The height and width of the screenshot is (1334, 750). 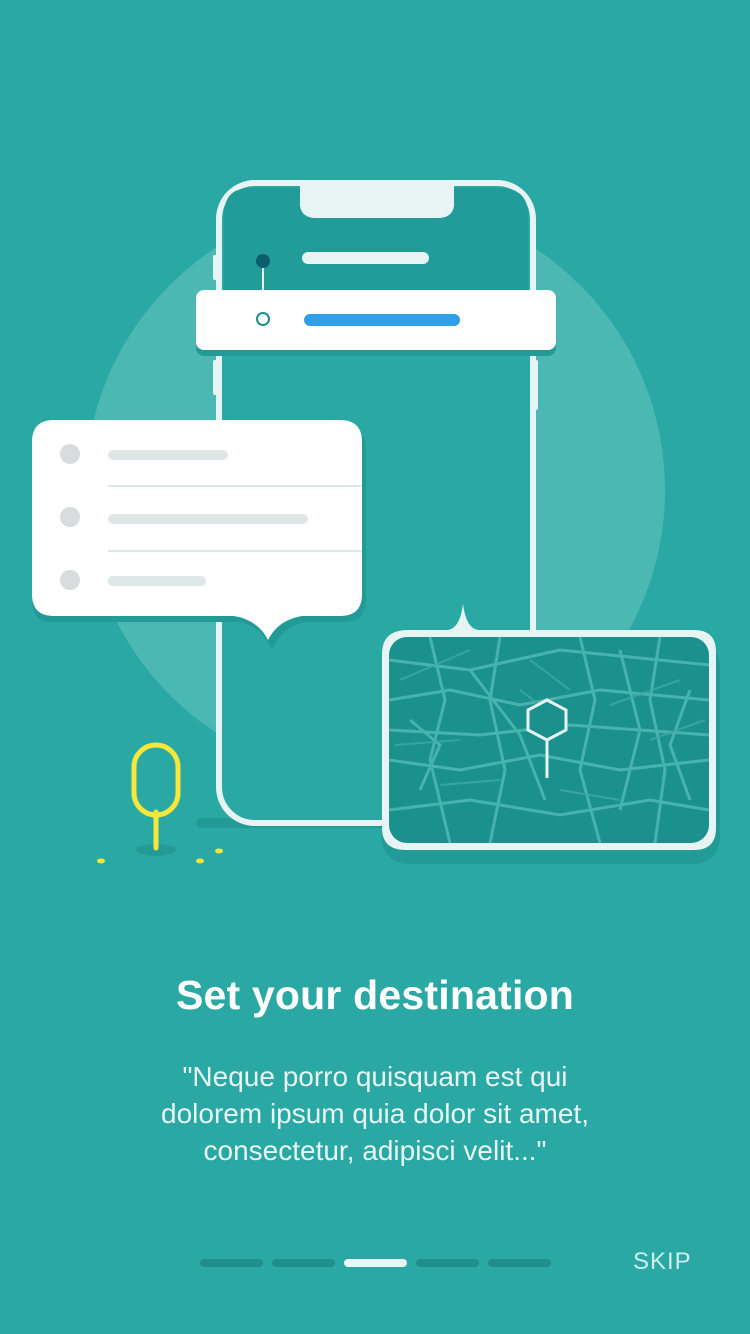 What do you see at coordinates (376, 323) in the screenshot?
I see `route-card-illustration` at bounding box center [376, 323].